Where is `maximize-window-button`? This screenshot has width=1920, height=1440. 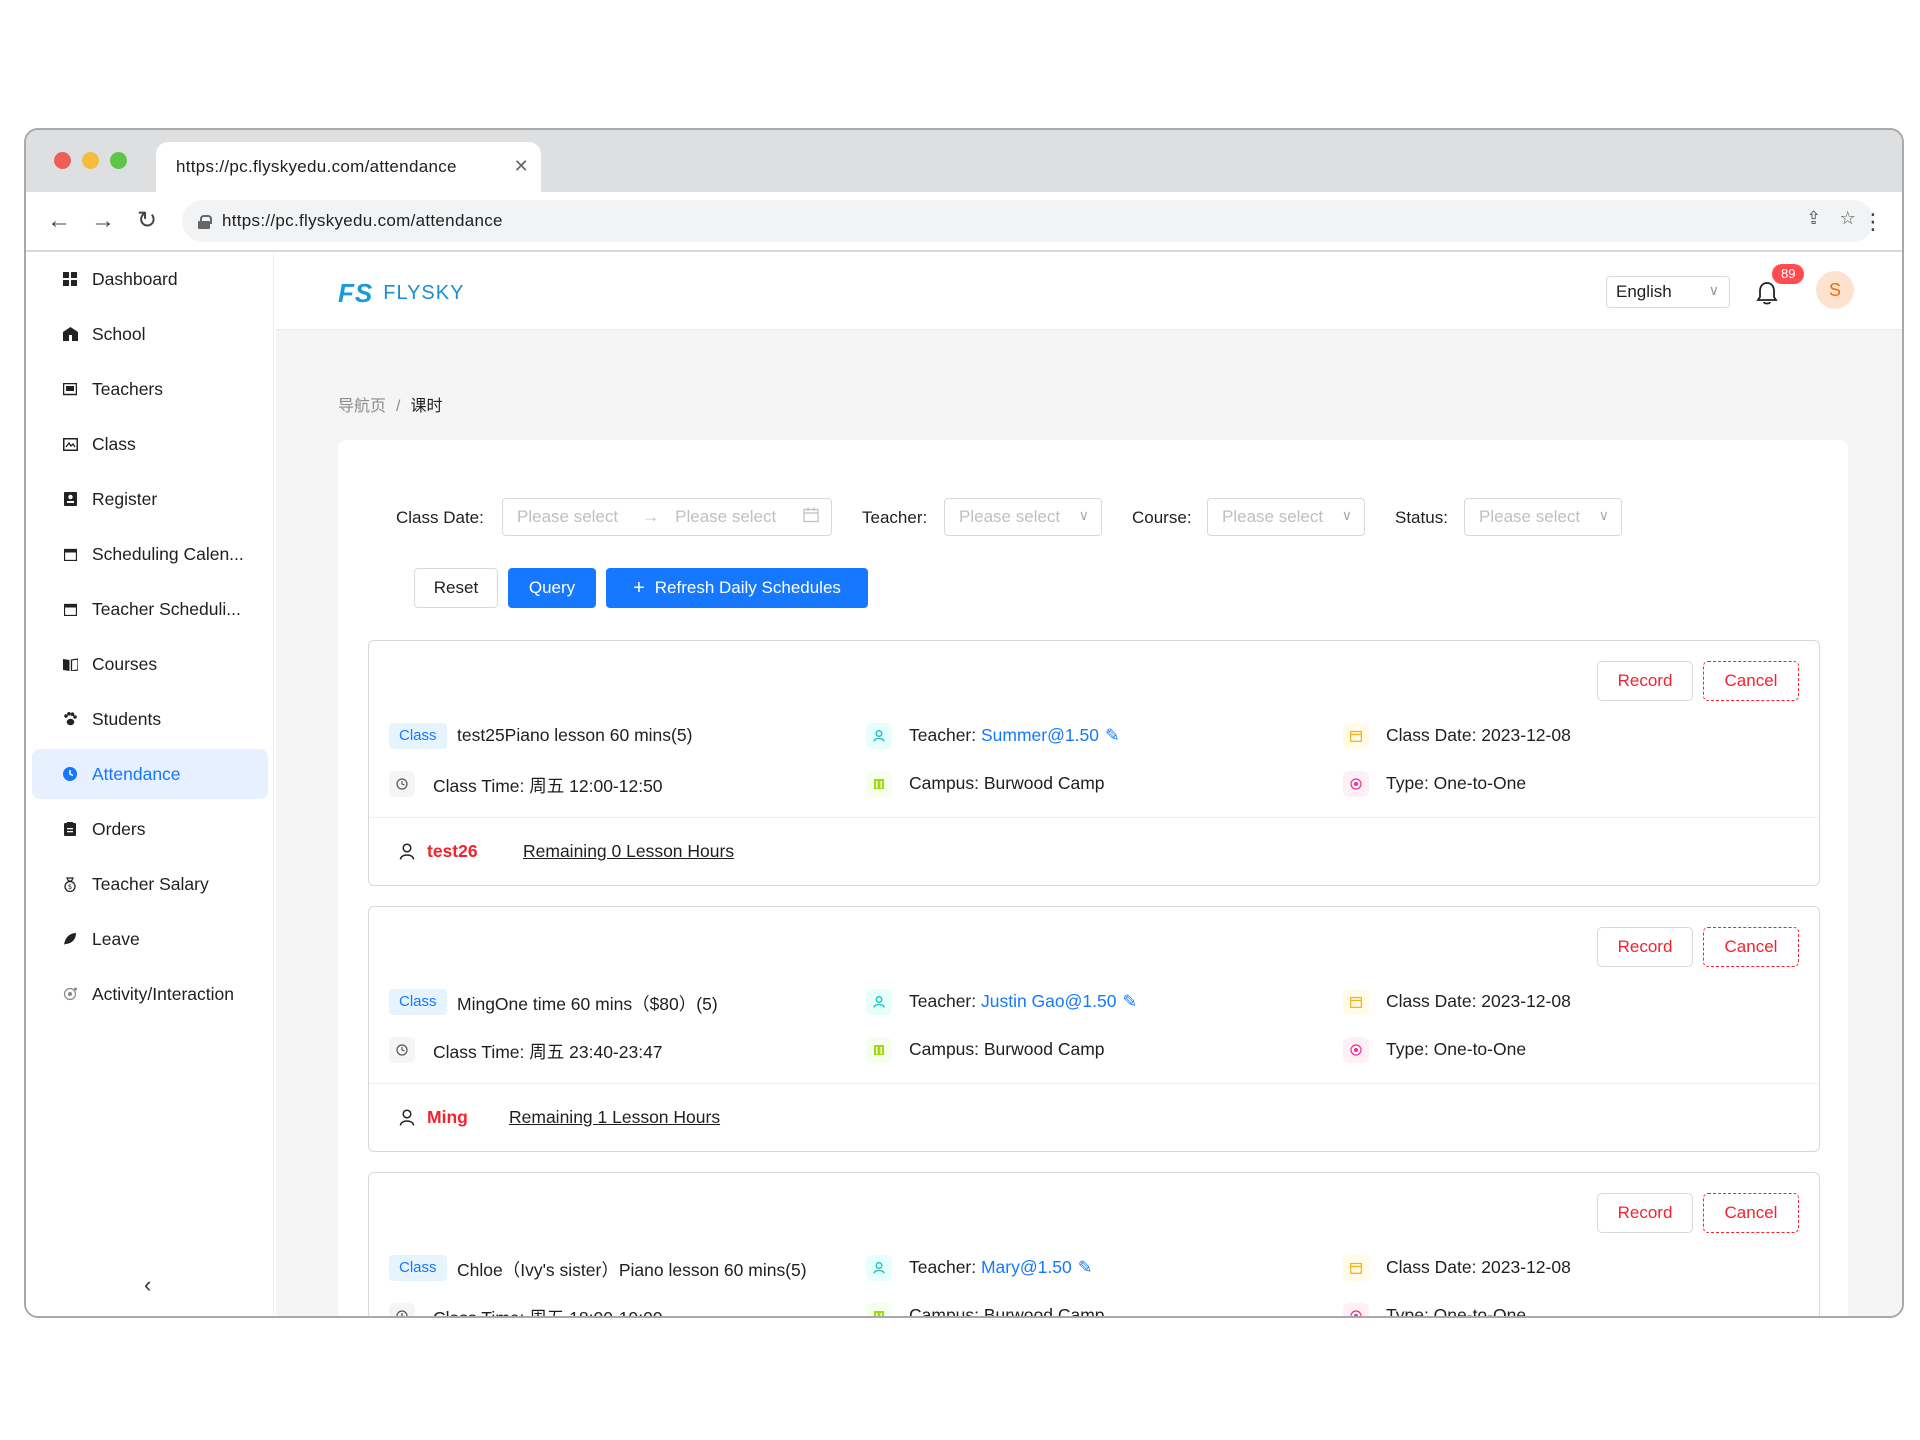
maximize-window-button is located at coordinates (118, 160).